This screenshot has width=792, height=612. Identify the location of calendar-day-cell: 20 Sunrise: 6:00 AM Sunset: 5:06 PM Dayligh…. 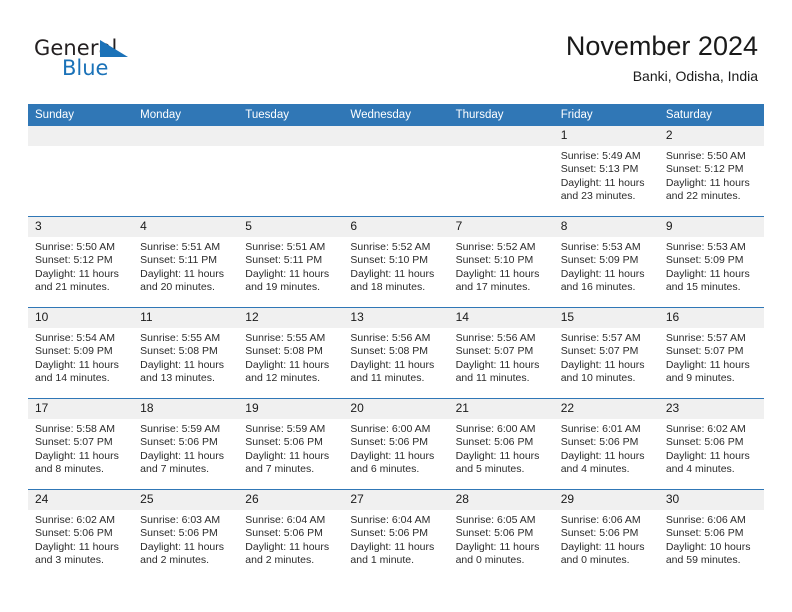
(396, 444).